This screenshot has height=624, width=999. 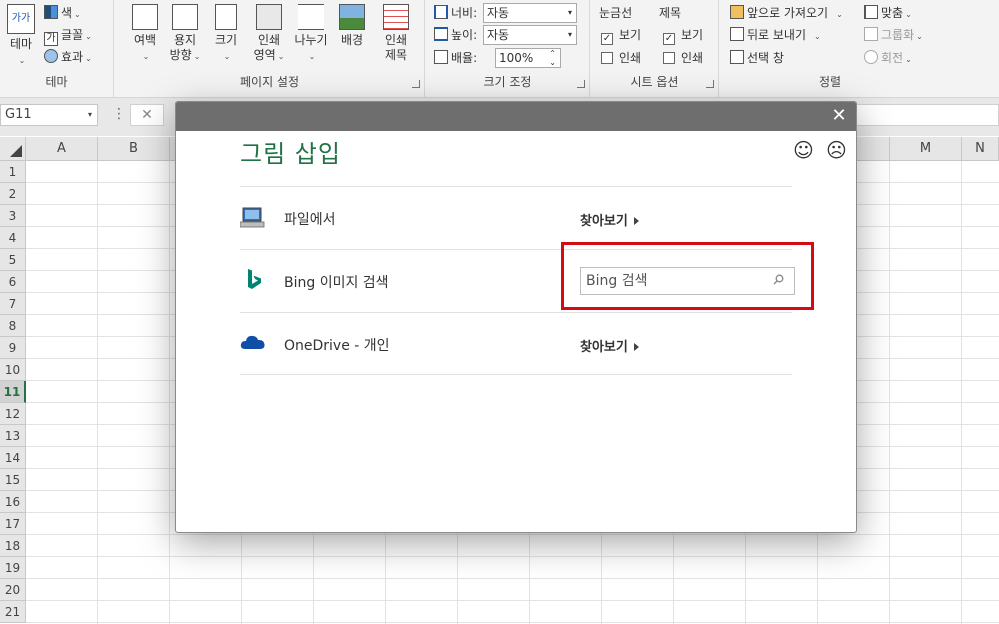 I want to click on row-header: 11, so click(x=13, y=392).